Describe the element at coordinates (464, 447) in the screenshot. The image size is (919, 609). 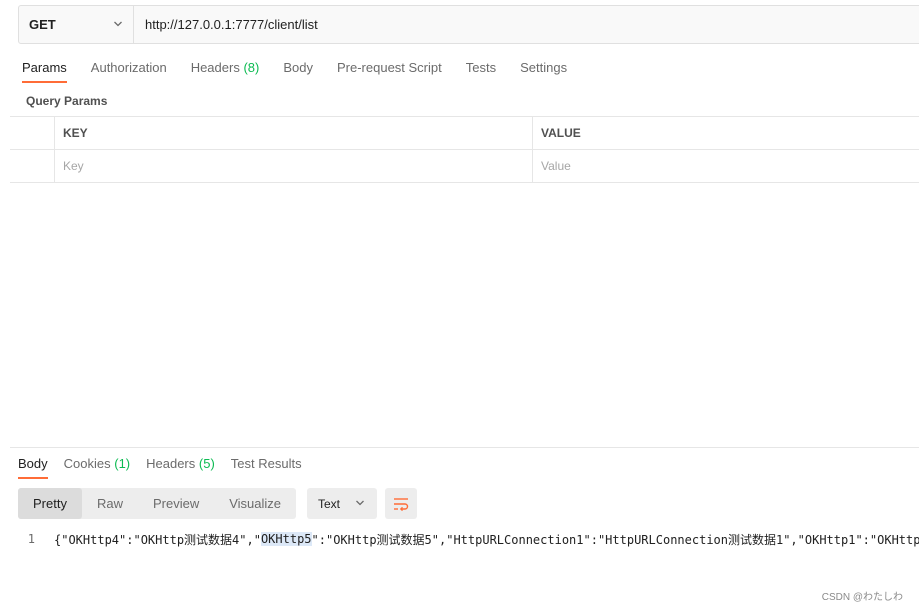
I see `response-divider` at that location.